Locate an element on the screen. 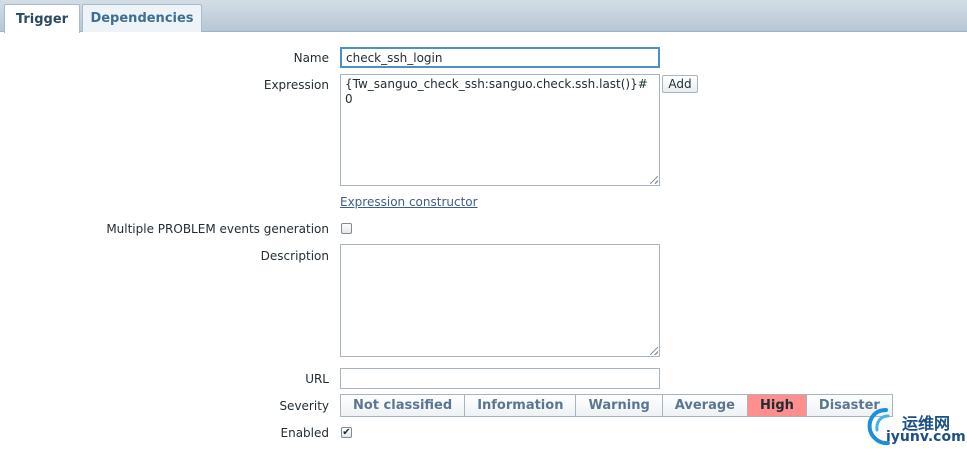  expression-constructor-link: Expression constructor is located at coordinates (409, 202).